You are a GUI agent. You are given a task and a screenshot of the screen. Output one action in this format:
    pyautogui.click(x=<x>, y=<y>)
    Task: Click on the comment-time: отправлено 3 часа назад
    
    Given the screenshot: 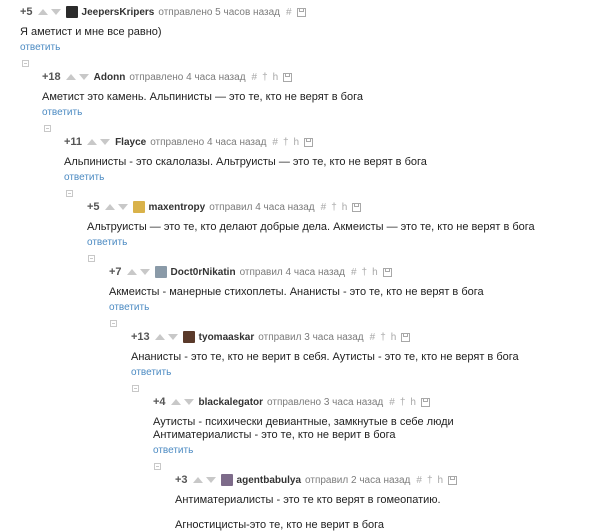 What is the action you would take?
    pyautogui.click(x=325, y=402)
    